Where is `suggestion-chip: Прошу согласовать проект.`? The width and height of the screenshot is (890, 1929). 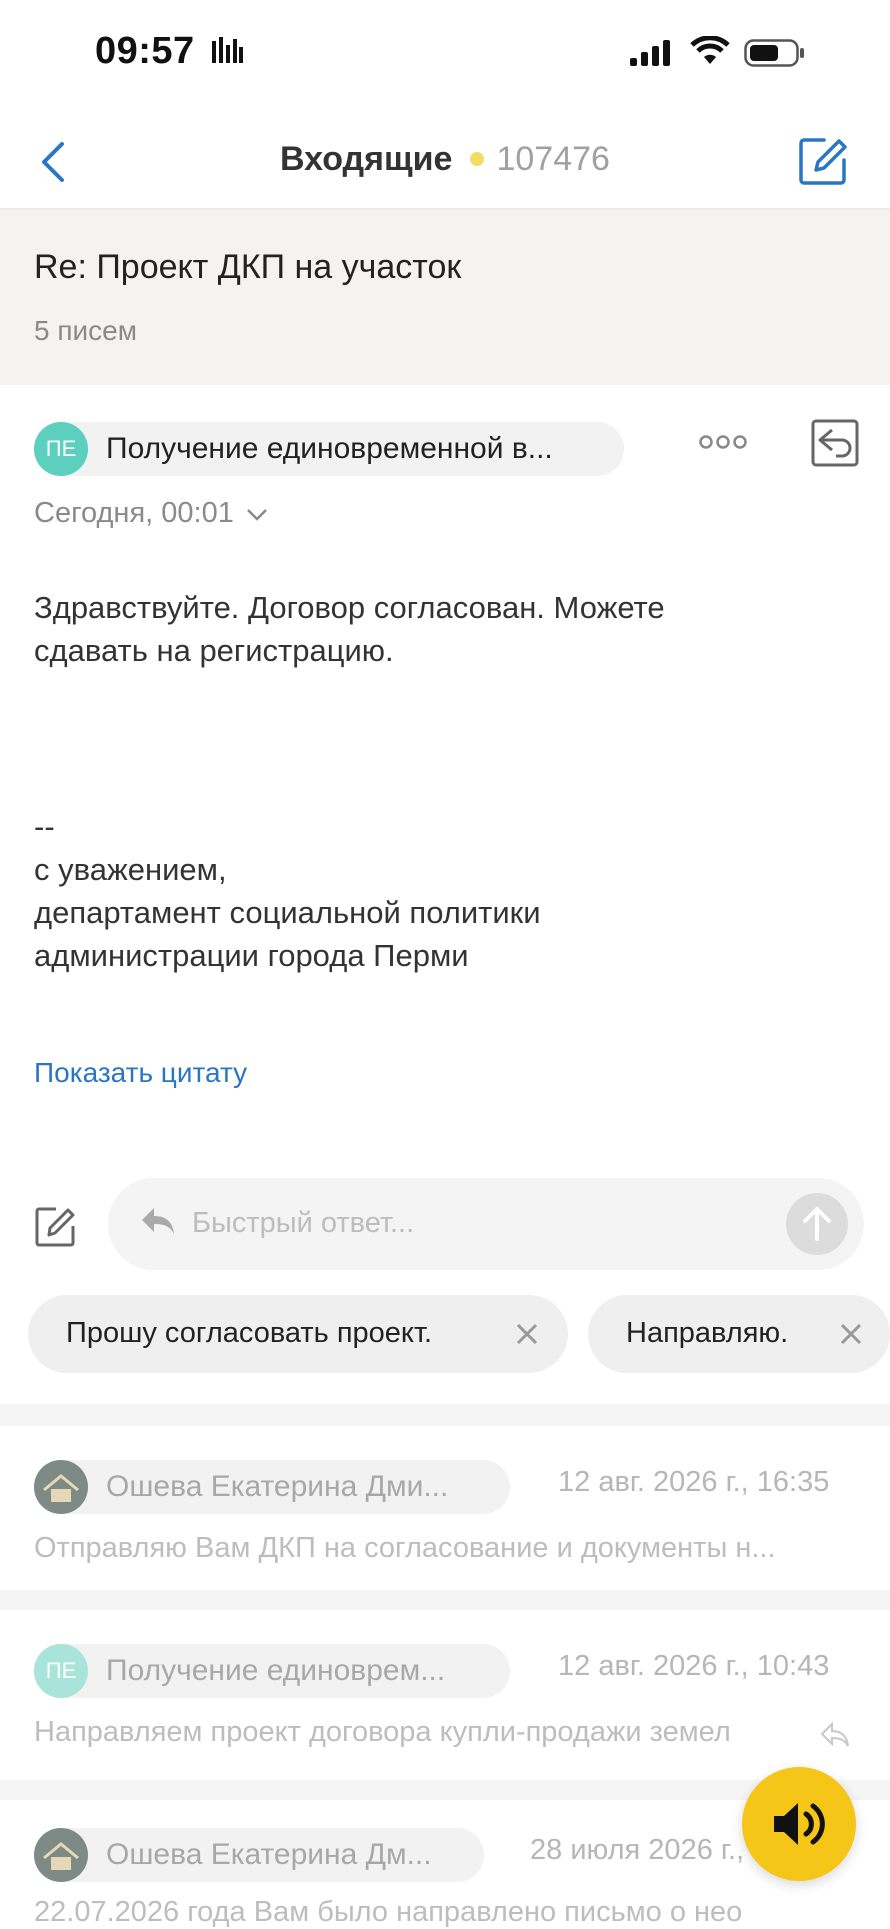
suggestion-chip: Прошу согласовать проект. is located at coordinates (298, 1334).